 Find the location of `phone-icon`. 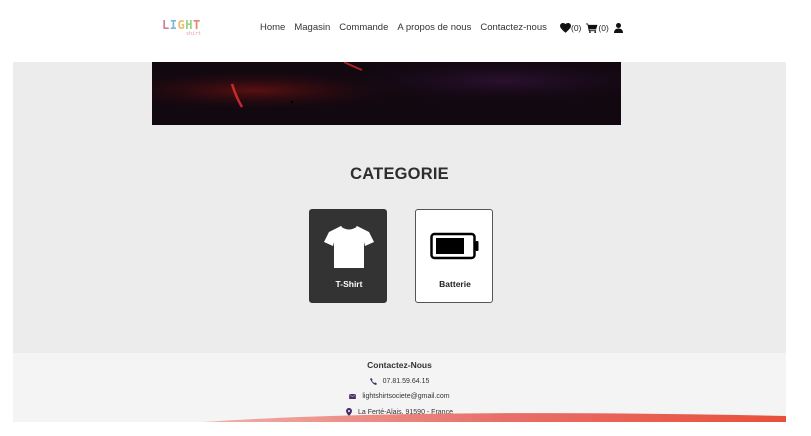

phone-icon is located at coordinates (373, 381).